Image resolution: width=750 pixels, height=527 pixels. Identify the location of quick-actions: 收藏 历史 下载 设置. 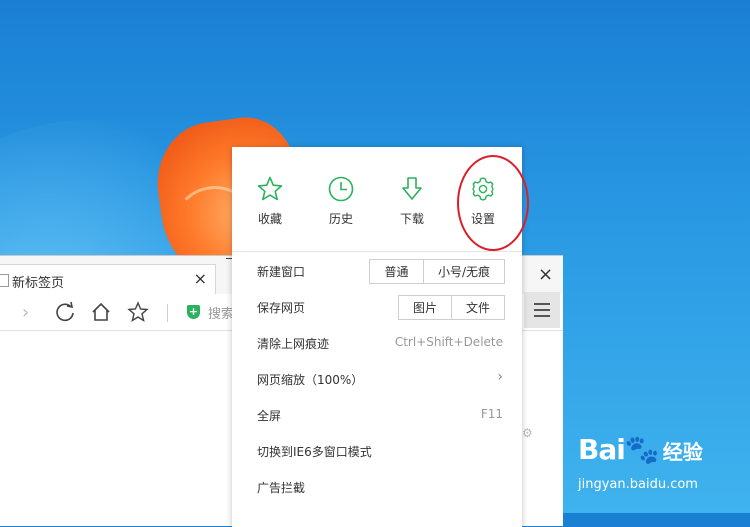
(380, 199).